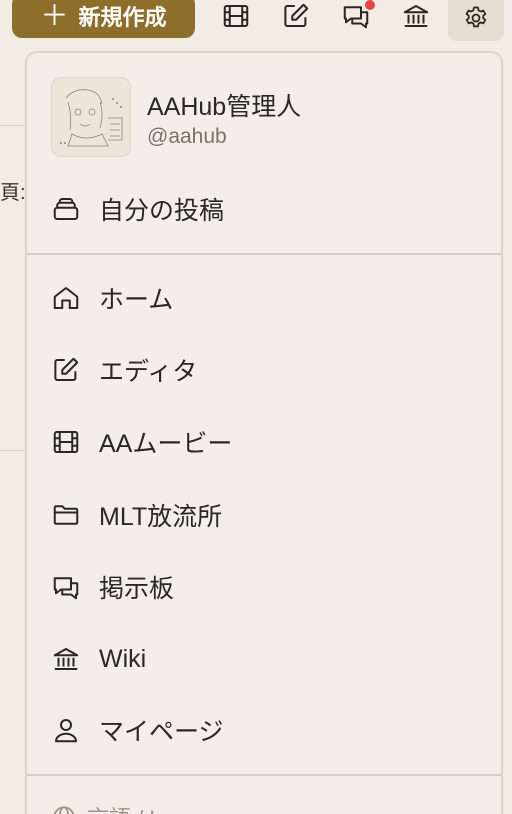 The height and width of the screenshot is (814, 512). Describe the element at coordinates (161, 517) in the screenshot. I see `menu-item-label: MLT放流所` at that location.